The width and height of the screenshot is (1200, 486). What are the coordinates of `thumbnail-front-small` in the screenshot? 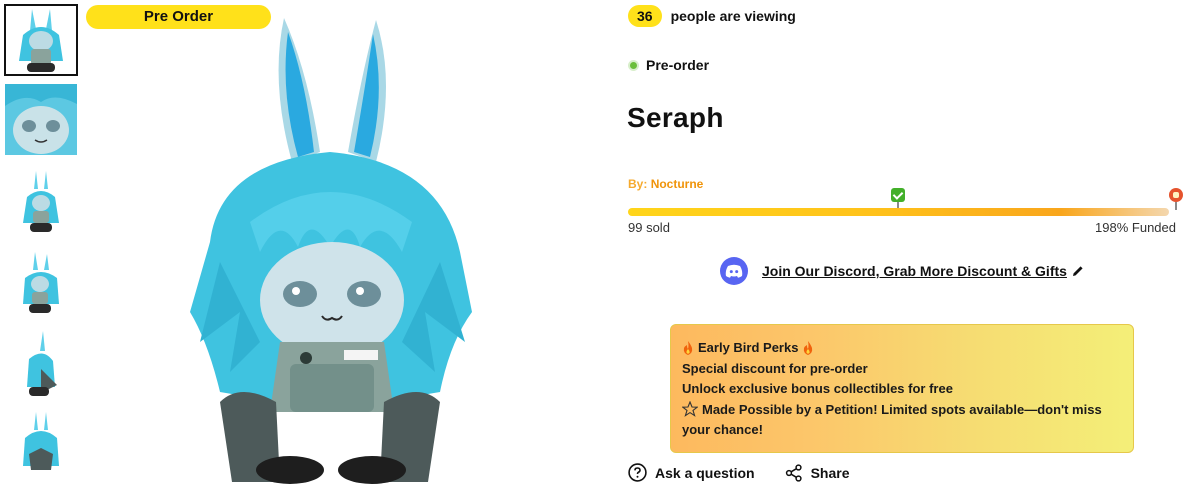 It's located at (41, 203).